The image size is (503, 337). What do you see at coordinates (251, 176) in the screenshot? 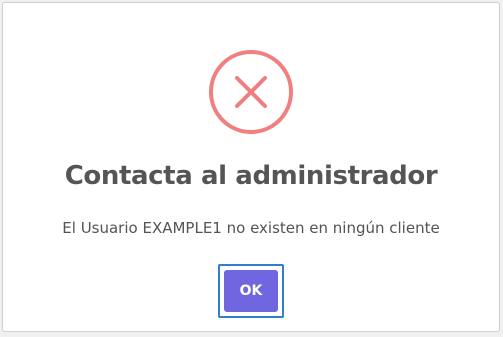
I see `dialog-title: Contacta al administrador` at bounding box center [251, 176].